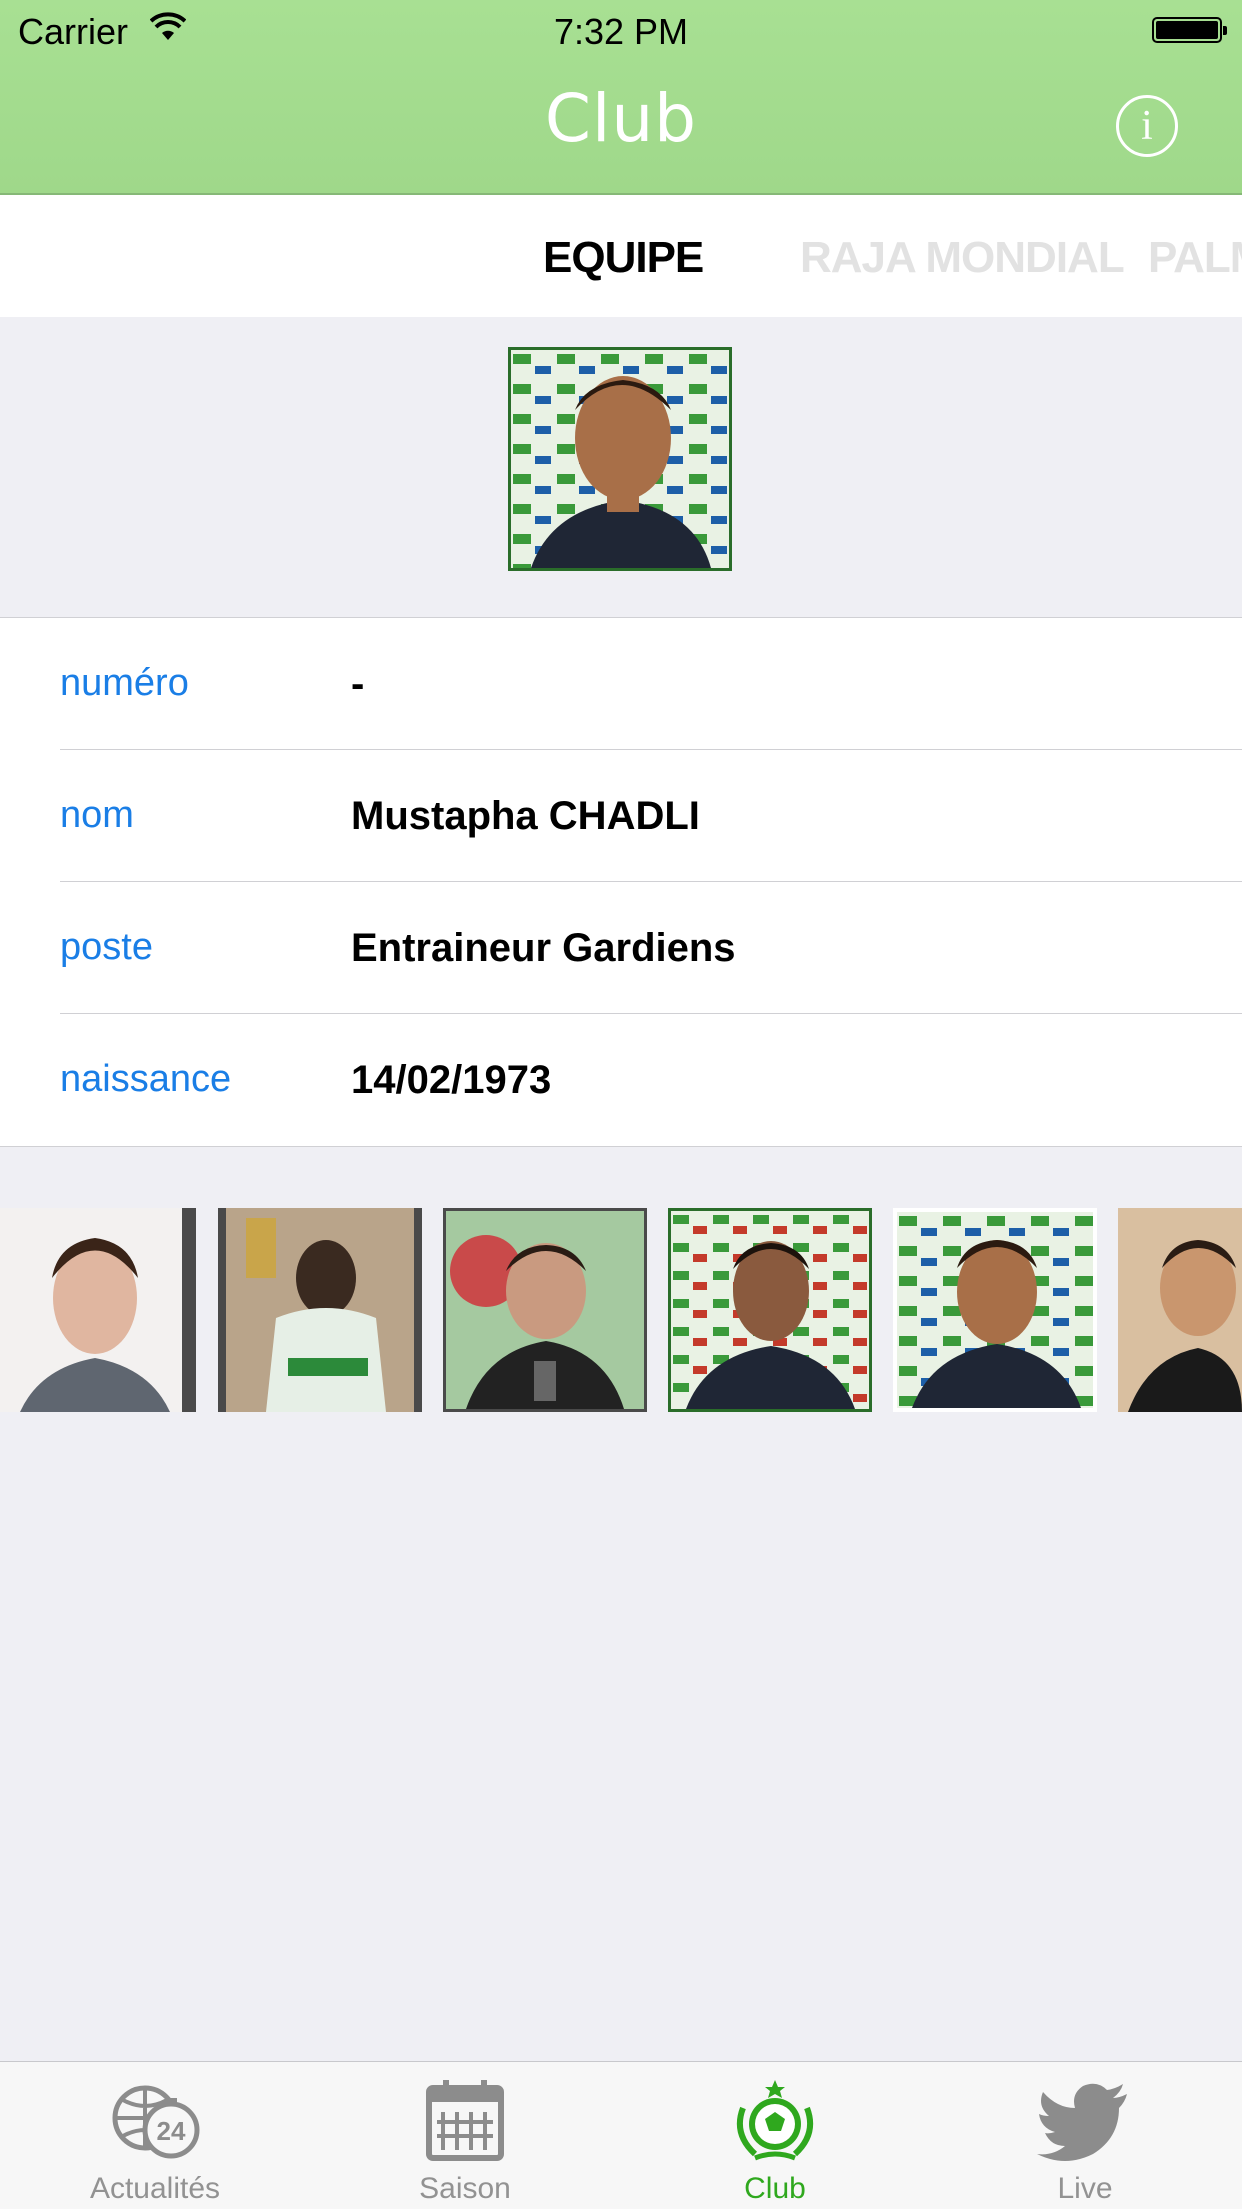 The height and width of the screenshot is (2209, 1242). Describe the element at coordinates (621, 1080) in the screenshot. I see `row-naissance: naissance 14/02/1973` at that location.